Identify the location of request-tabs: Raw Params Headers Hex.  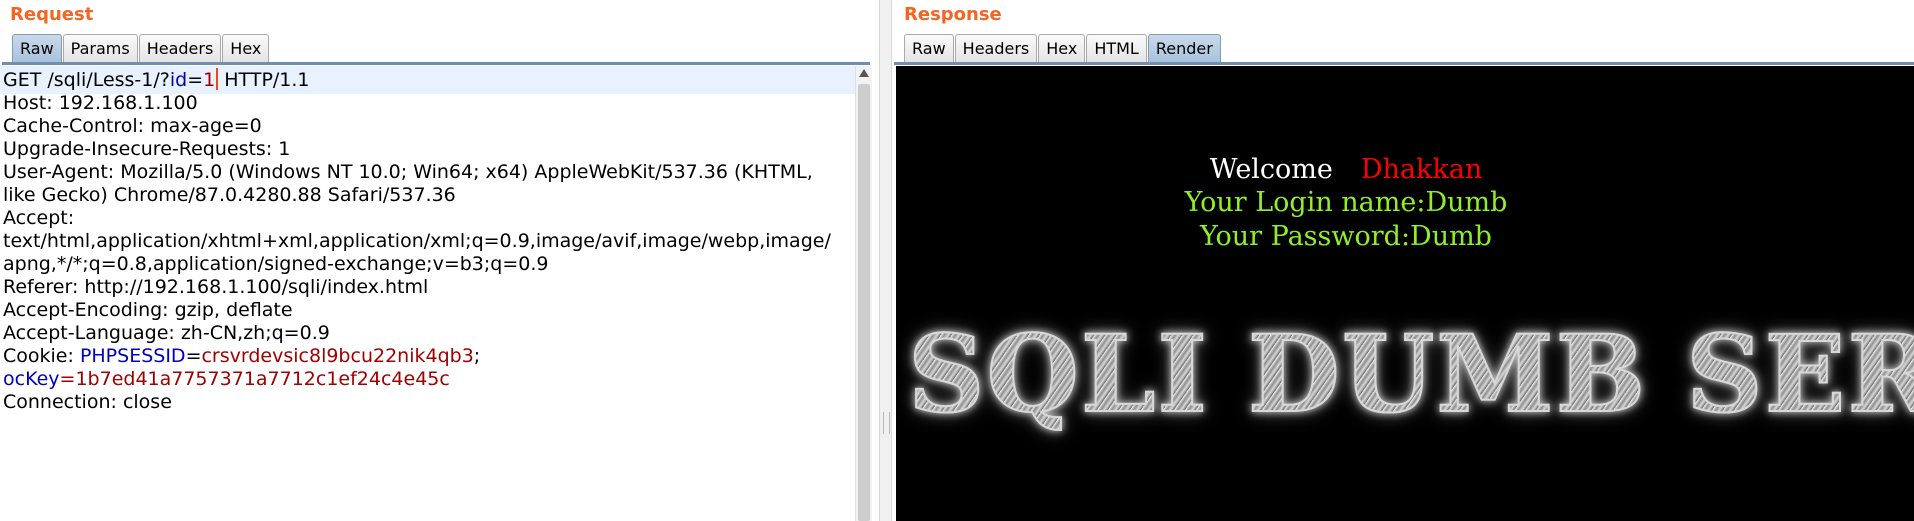
(141, 48).